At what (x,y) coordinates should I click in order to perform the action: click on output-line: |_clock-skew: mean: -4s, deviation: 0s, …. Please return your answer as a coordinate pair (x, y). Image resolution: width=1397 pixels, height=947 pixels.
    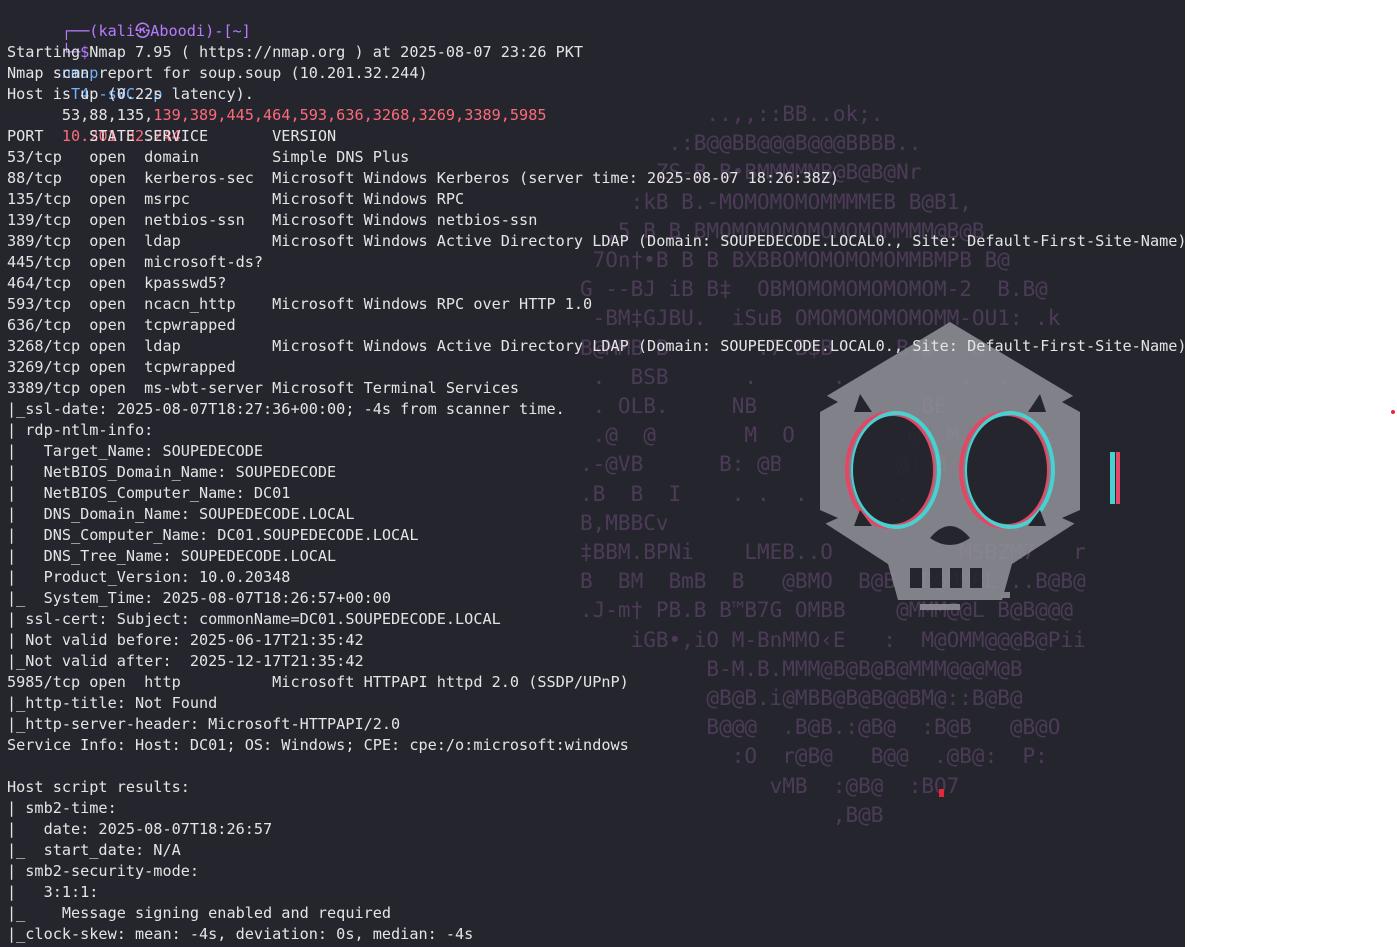
    Looking at the image, I should click on (240, 934).